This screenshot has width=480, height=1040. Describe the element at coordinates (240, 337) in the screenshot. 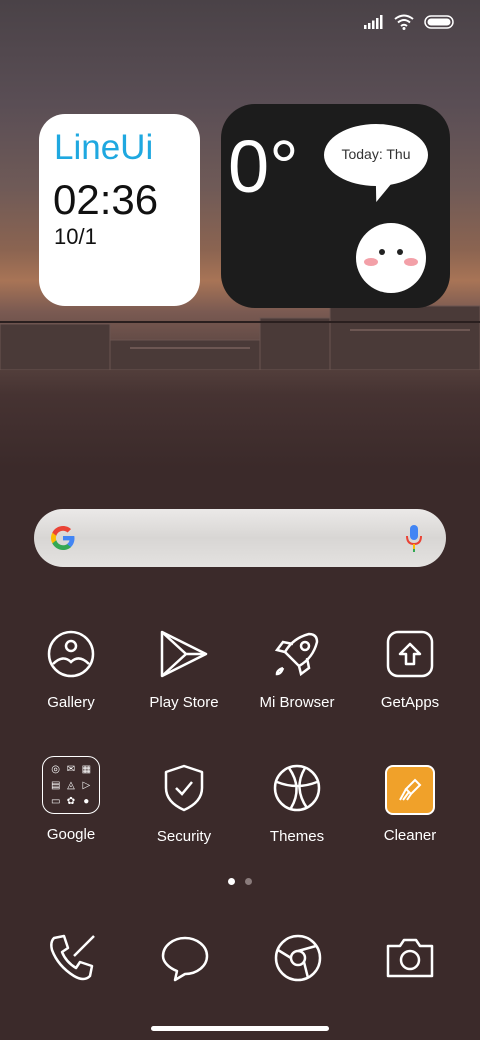

I see `skyline-silhouette` at that location.